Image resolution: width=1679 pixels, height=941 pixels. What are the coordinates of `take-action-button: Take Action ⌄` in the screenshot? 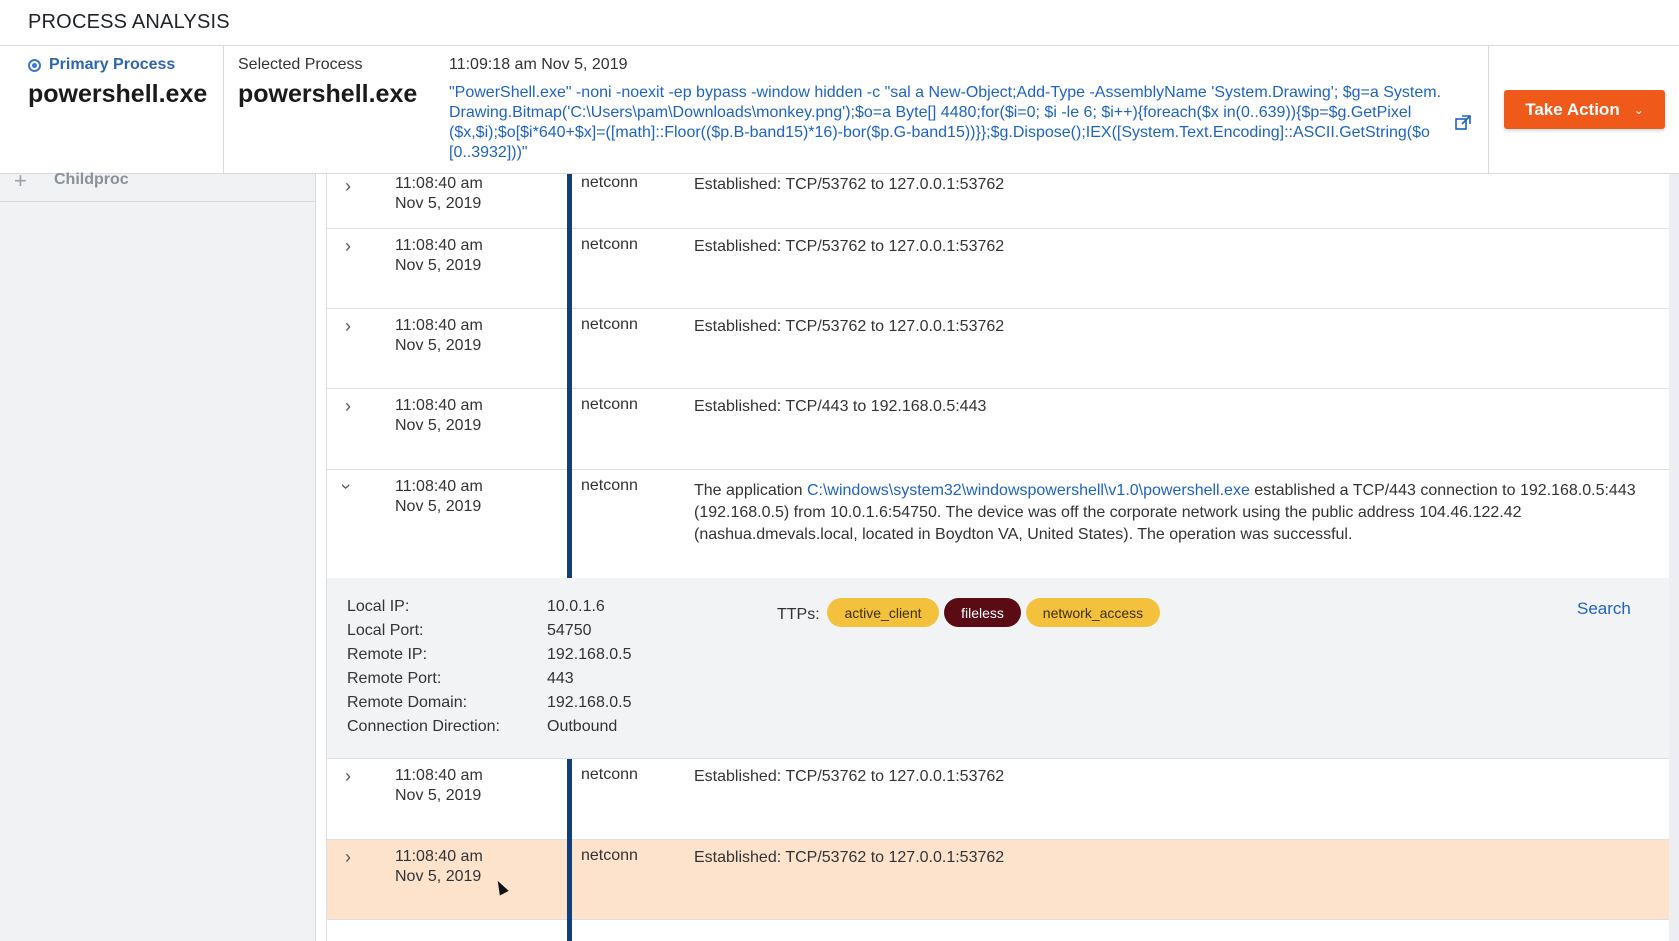 It's located at (1584, 109).